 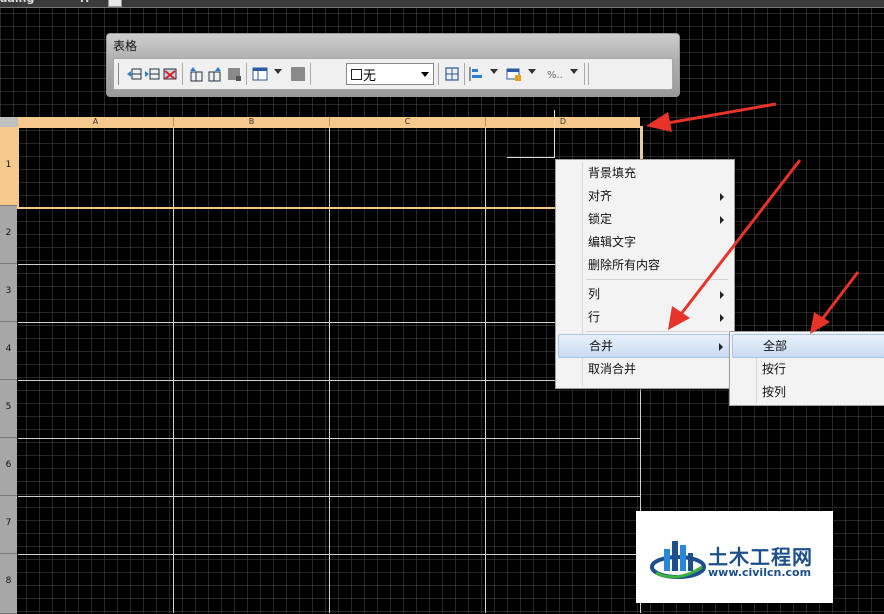 I want to click on watermark-logo: 土木工程网 www.civilcn.com, so click(x=734, y=557).